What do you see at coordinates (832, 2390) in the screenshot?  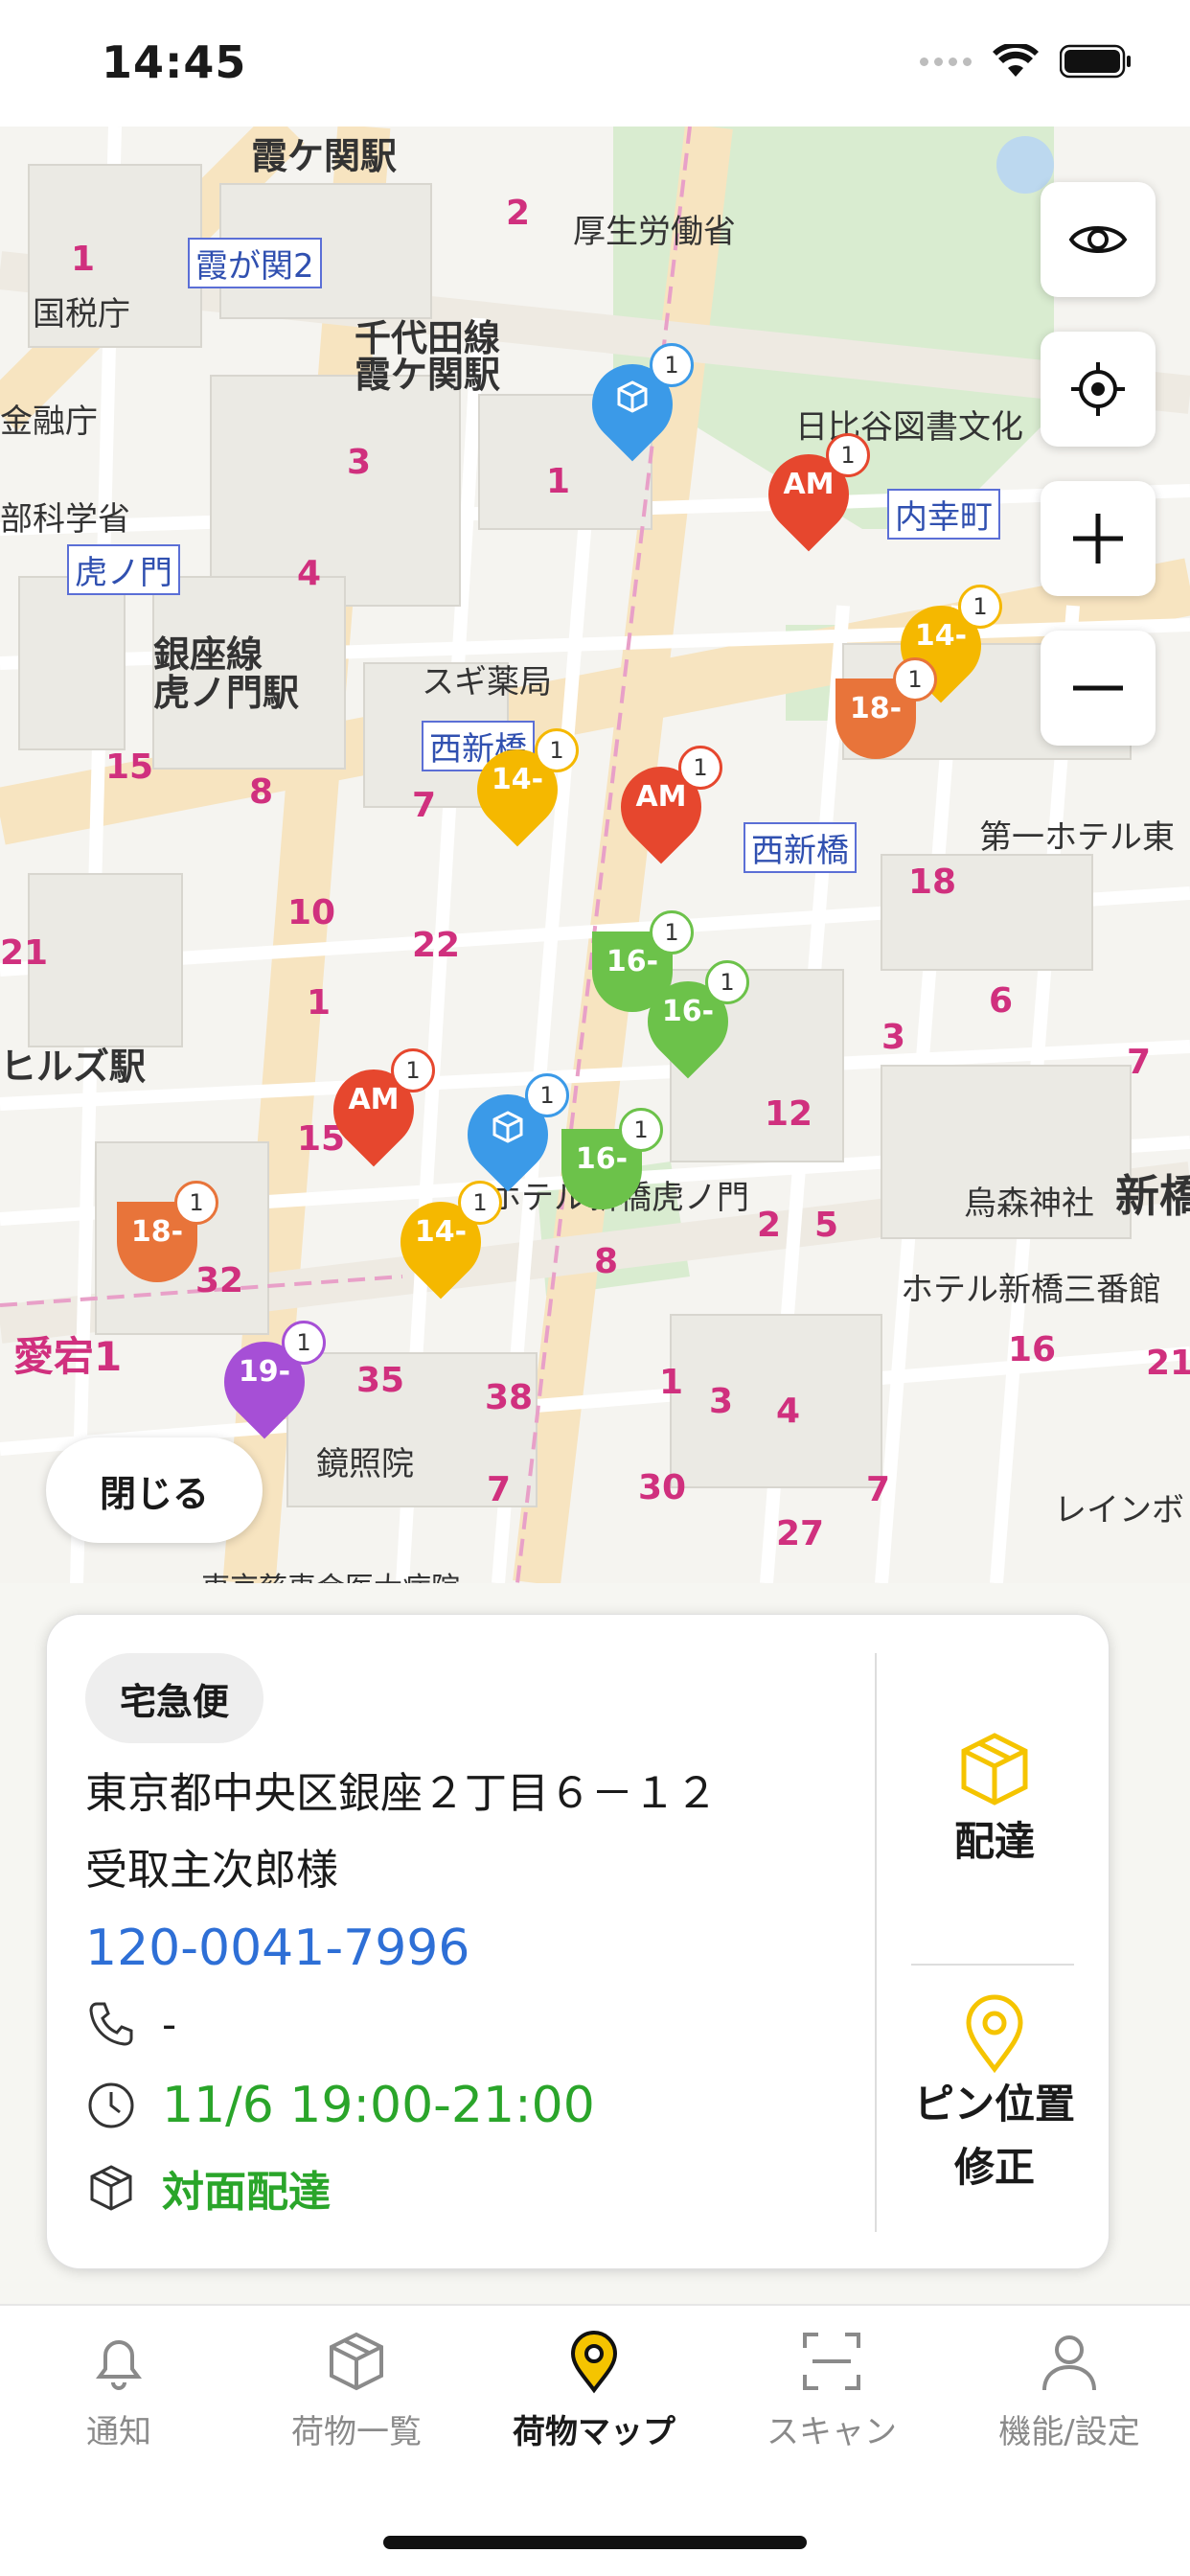 I see `tab-scan: スキャン` at bounding box center [832, 2390].